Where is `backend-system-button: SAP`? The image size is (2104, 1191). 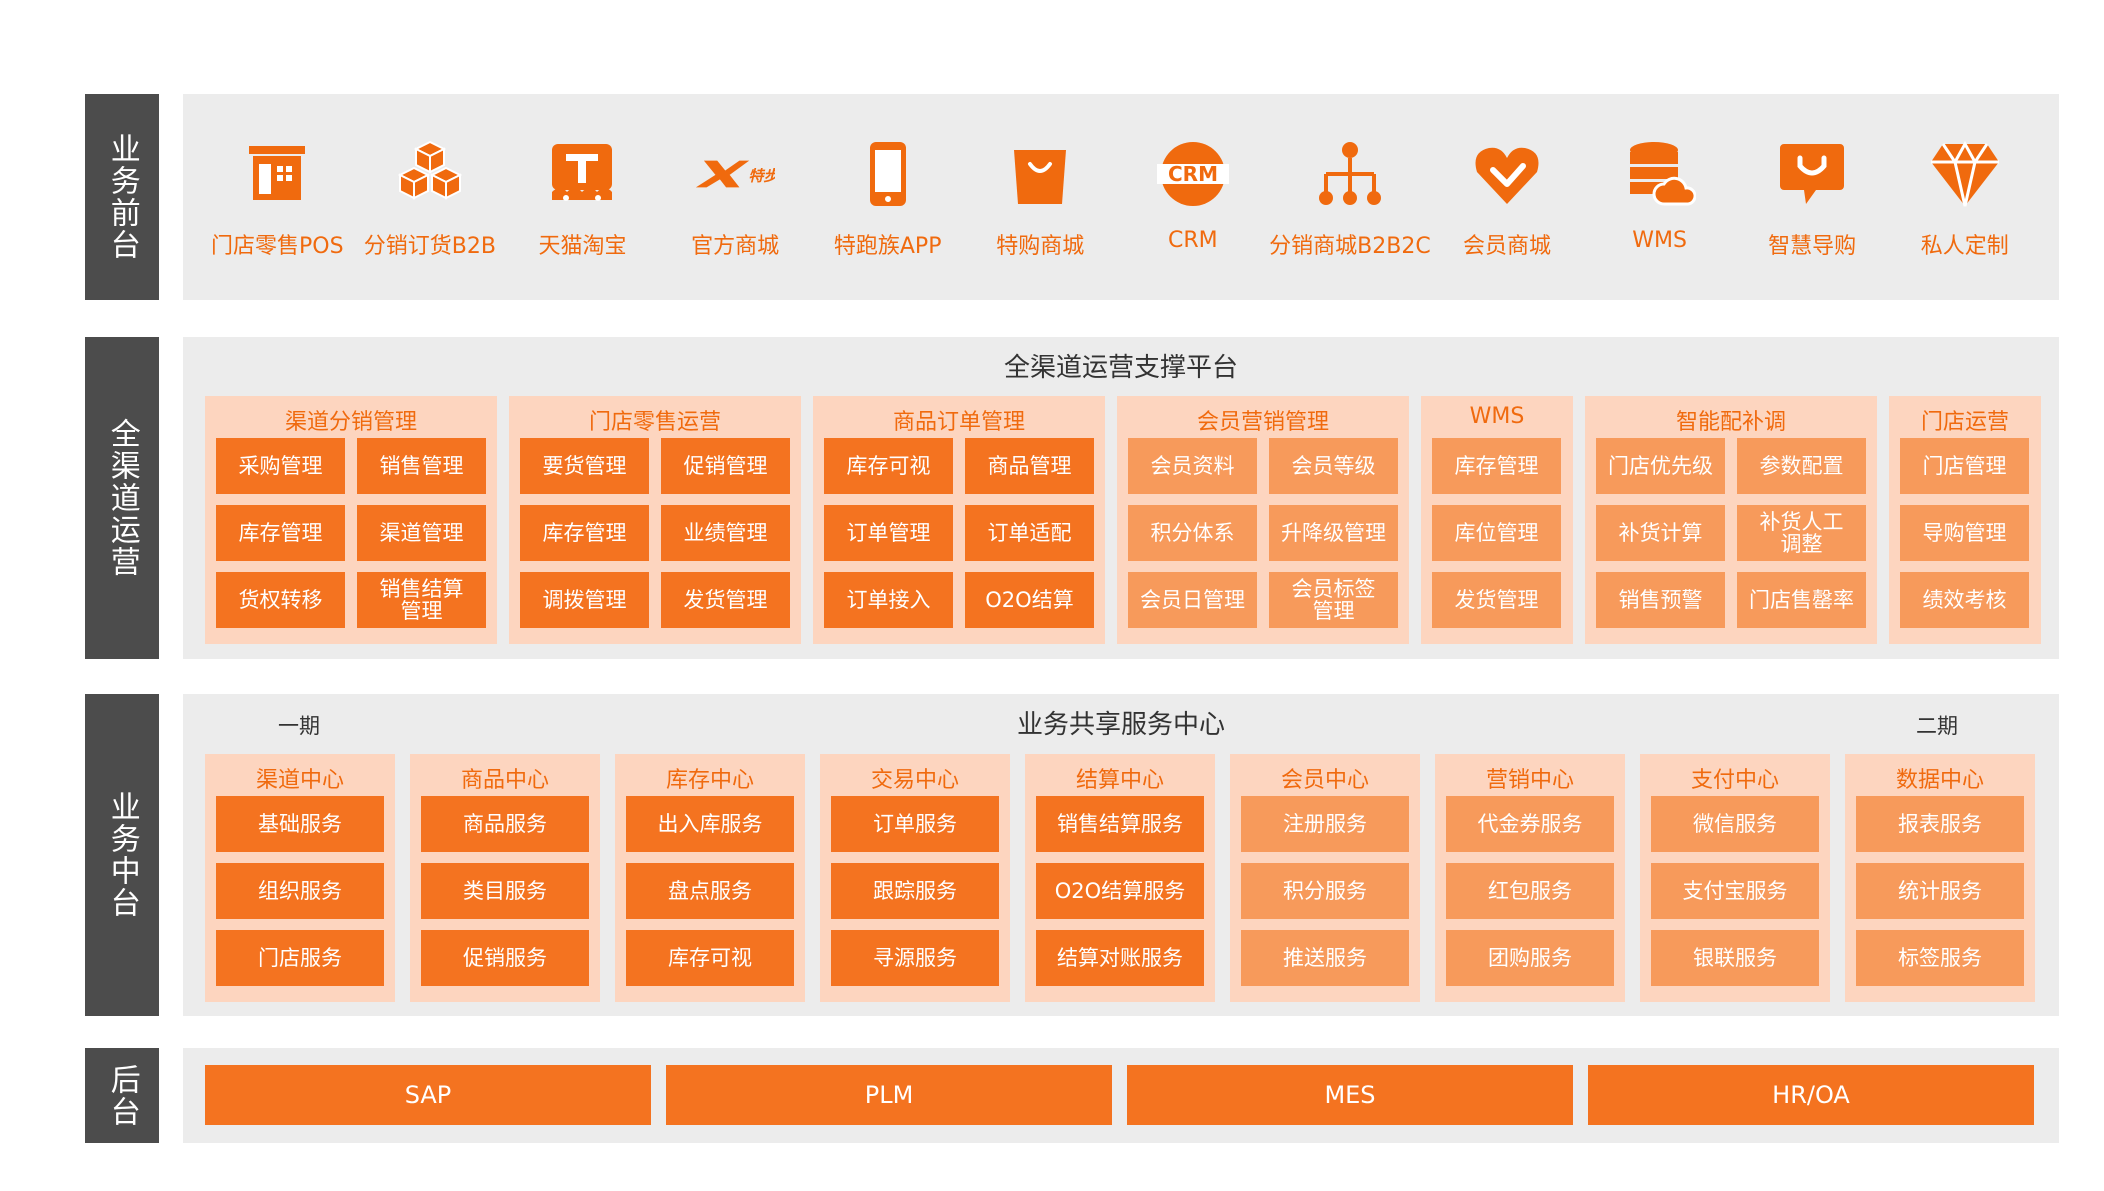 backend-system-button: SAP is located at coordinates (428, 1095).